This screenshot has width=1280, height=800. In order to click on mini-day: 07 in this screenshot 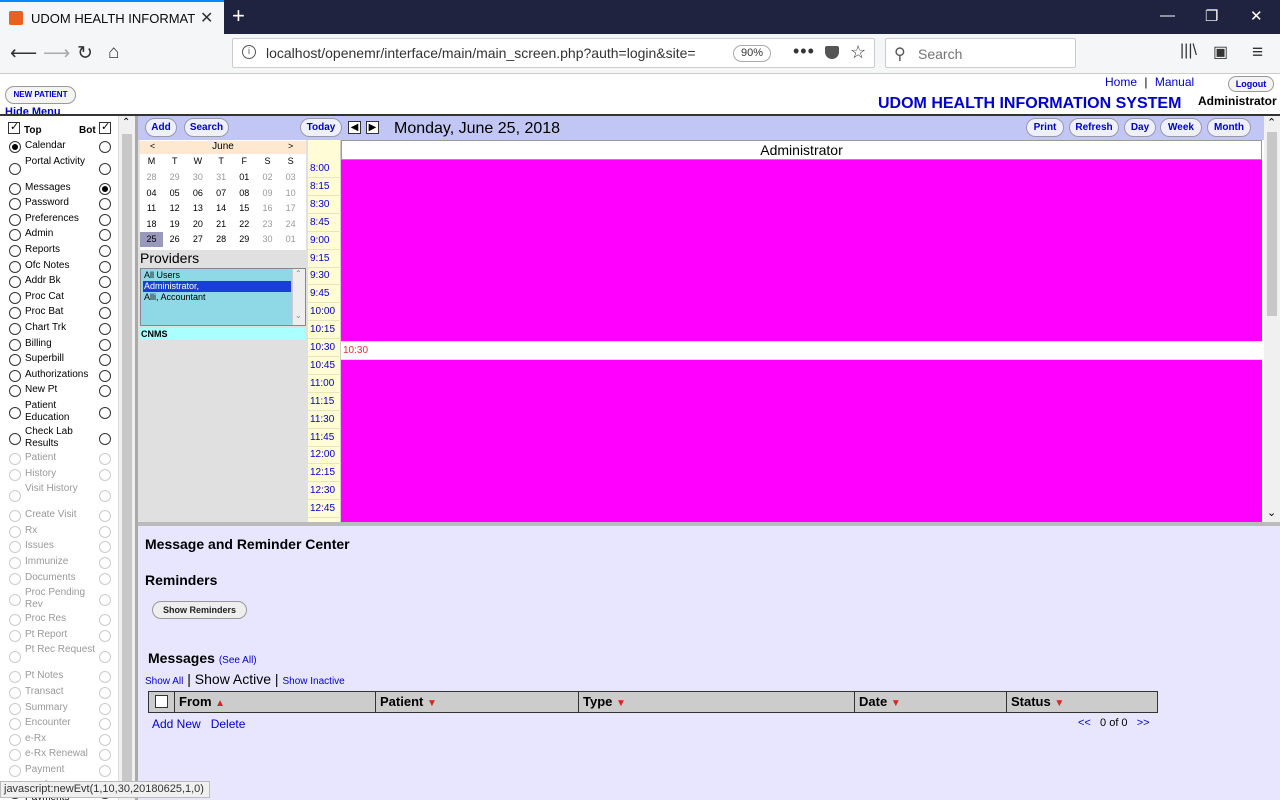, I will do `click(221, 193)`.